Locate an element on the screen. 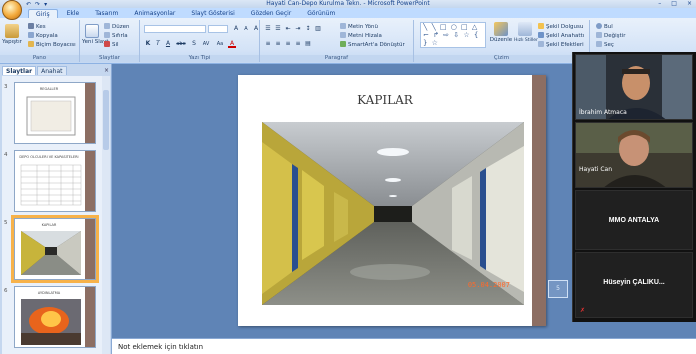 The image size is (696, 354). align-text-button: Metni Hizala is located at coordinates (361, 36).